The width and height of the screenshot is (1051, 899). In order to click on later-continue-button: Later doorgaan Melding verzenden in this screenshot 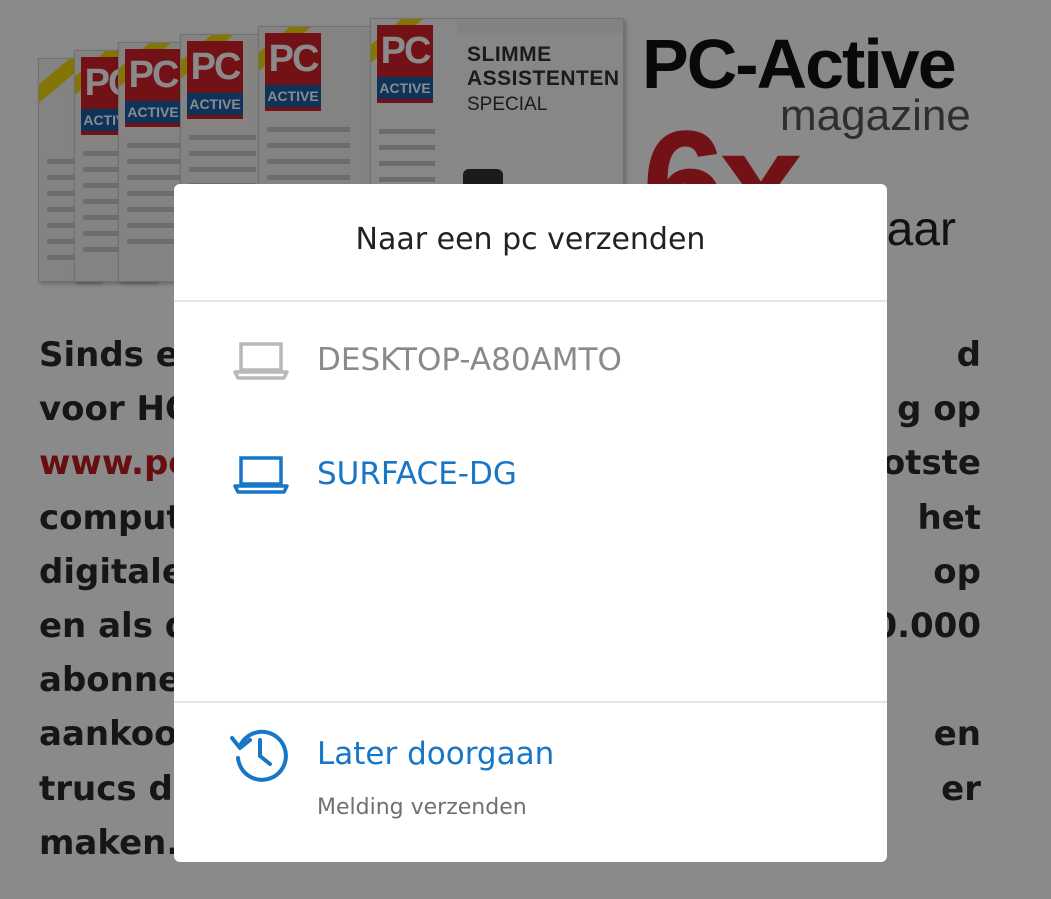, I will do `click(530, 769)`.